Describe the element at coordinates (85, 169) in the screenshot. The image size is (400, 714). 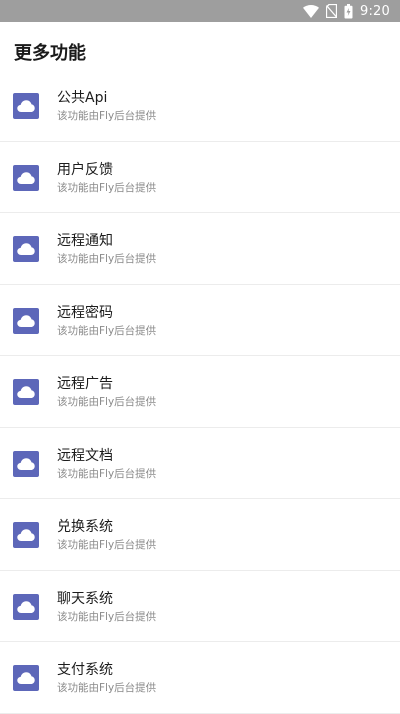
I see `list-item-title: 用户反馈` at that location.